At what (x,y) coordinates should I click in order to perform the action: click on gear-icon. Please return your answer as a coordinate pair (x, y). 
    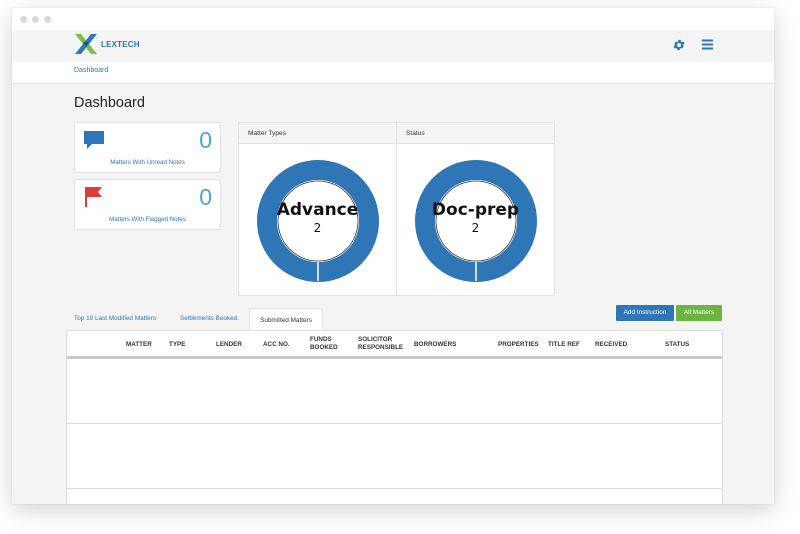
    Looking at the image, I should click on (679, 45).